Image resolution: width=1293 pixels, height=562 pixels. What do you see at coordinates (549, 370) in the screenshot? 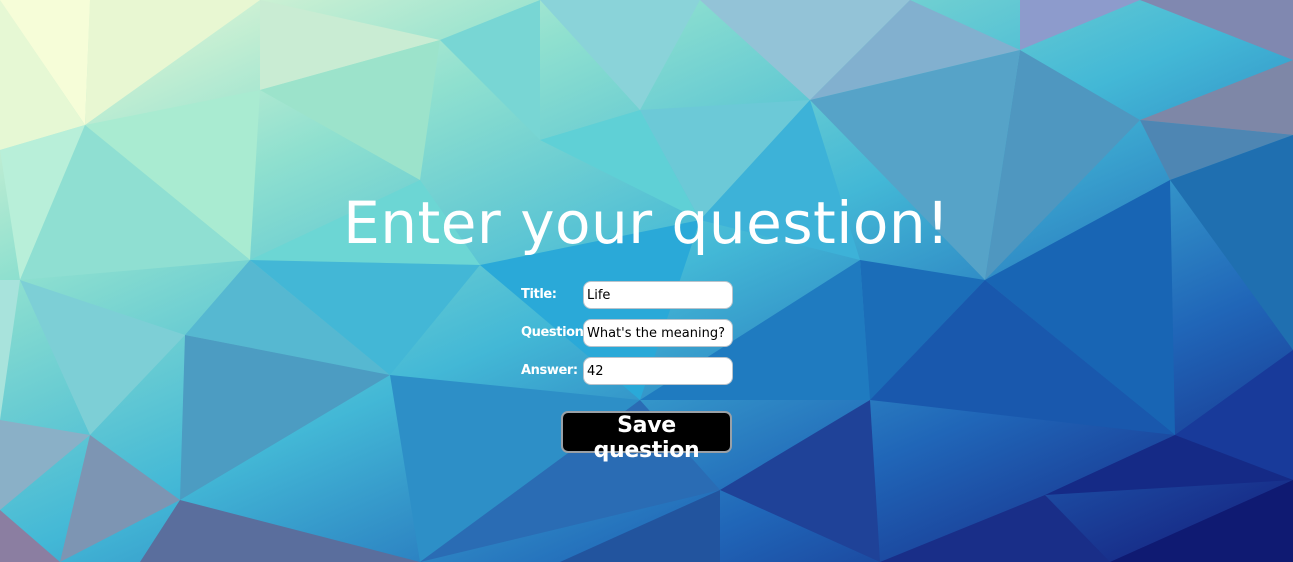
I see `answer-label: Answer:` at bounding box center [549, 370].